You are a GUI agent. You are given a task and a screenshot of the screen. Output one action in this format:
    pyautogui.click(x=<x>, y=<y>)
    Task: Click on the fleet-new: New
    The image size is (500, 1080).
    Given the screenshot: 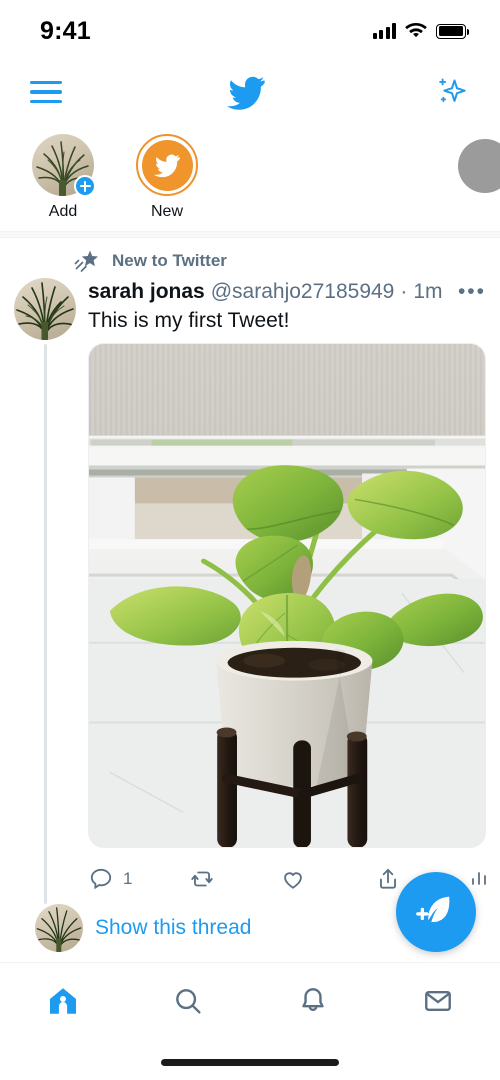 What is the action you would take?
    pyautogui.click(x=167, y=177)
    